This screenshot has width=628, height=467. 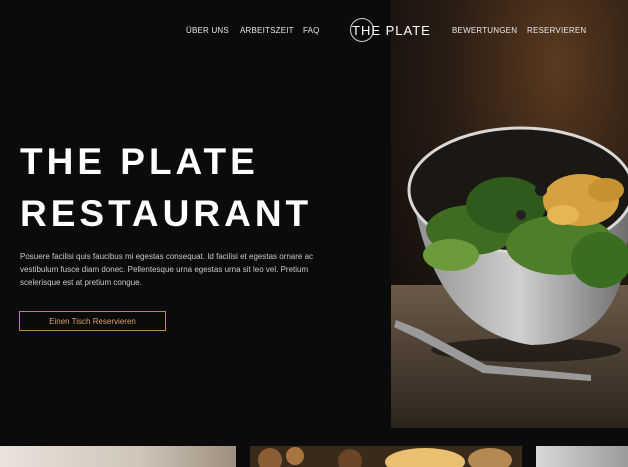 I want to click on nav-link-bewertungen: BEWERTUNGEN, so click(x=484, y=30).